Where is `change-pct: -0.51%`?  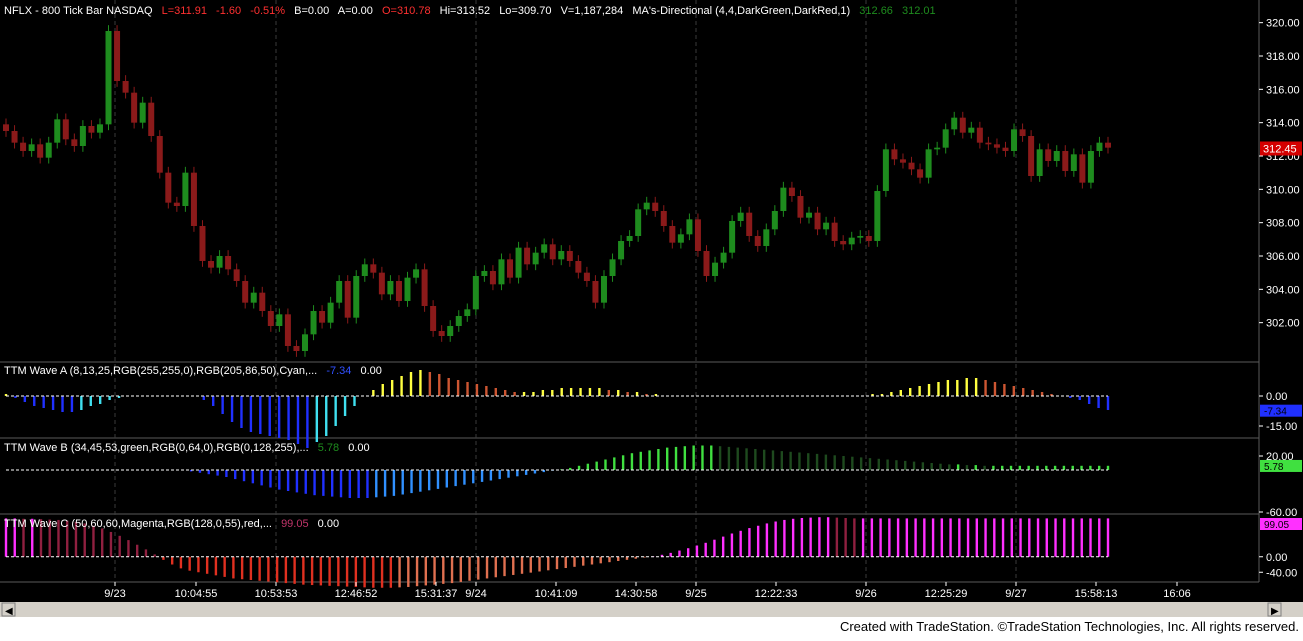 change-pct: -0.51% is located at coordinates (267, 11).